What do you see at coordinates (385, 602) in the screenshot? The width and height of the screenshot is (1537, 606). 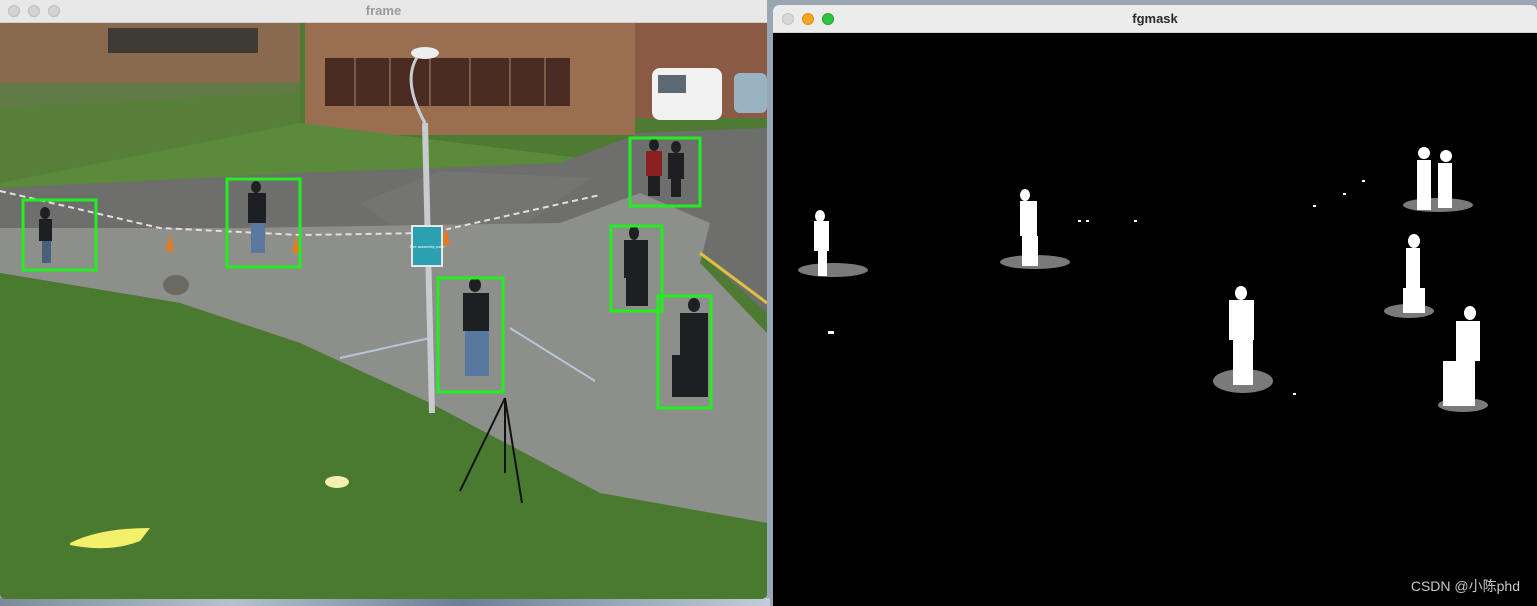 I see `desktop-background` at bounding box center [385, 602].